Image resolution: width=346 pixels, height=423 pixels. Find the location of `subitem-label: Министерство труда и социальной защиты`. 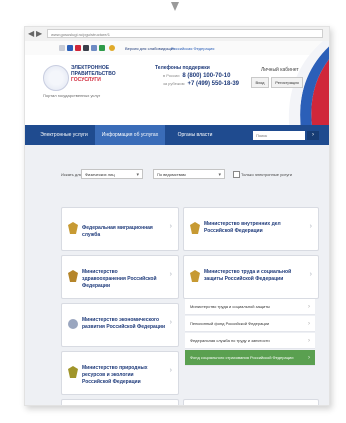

subitem-label: Министерство труда и социальной защиты is located at coordinates (230, 306).